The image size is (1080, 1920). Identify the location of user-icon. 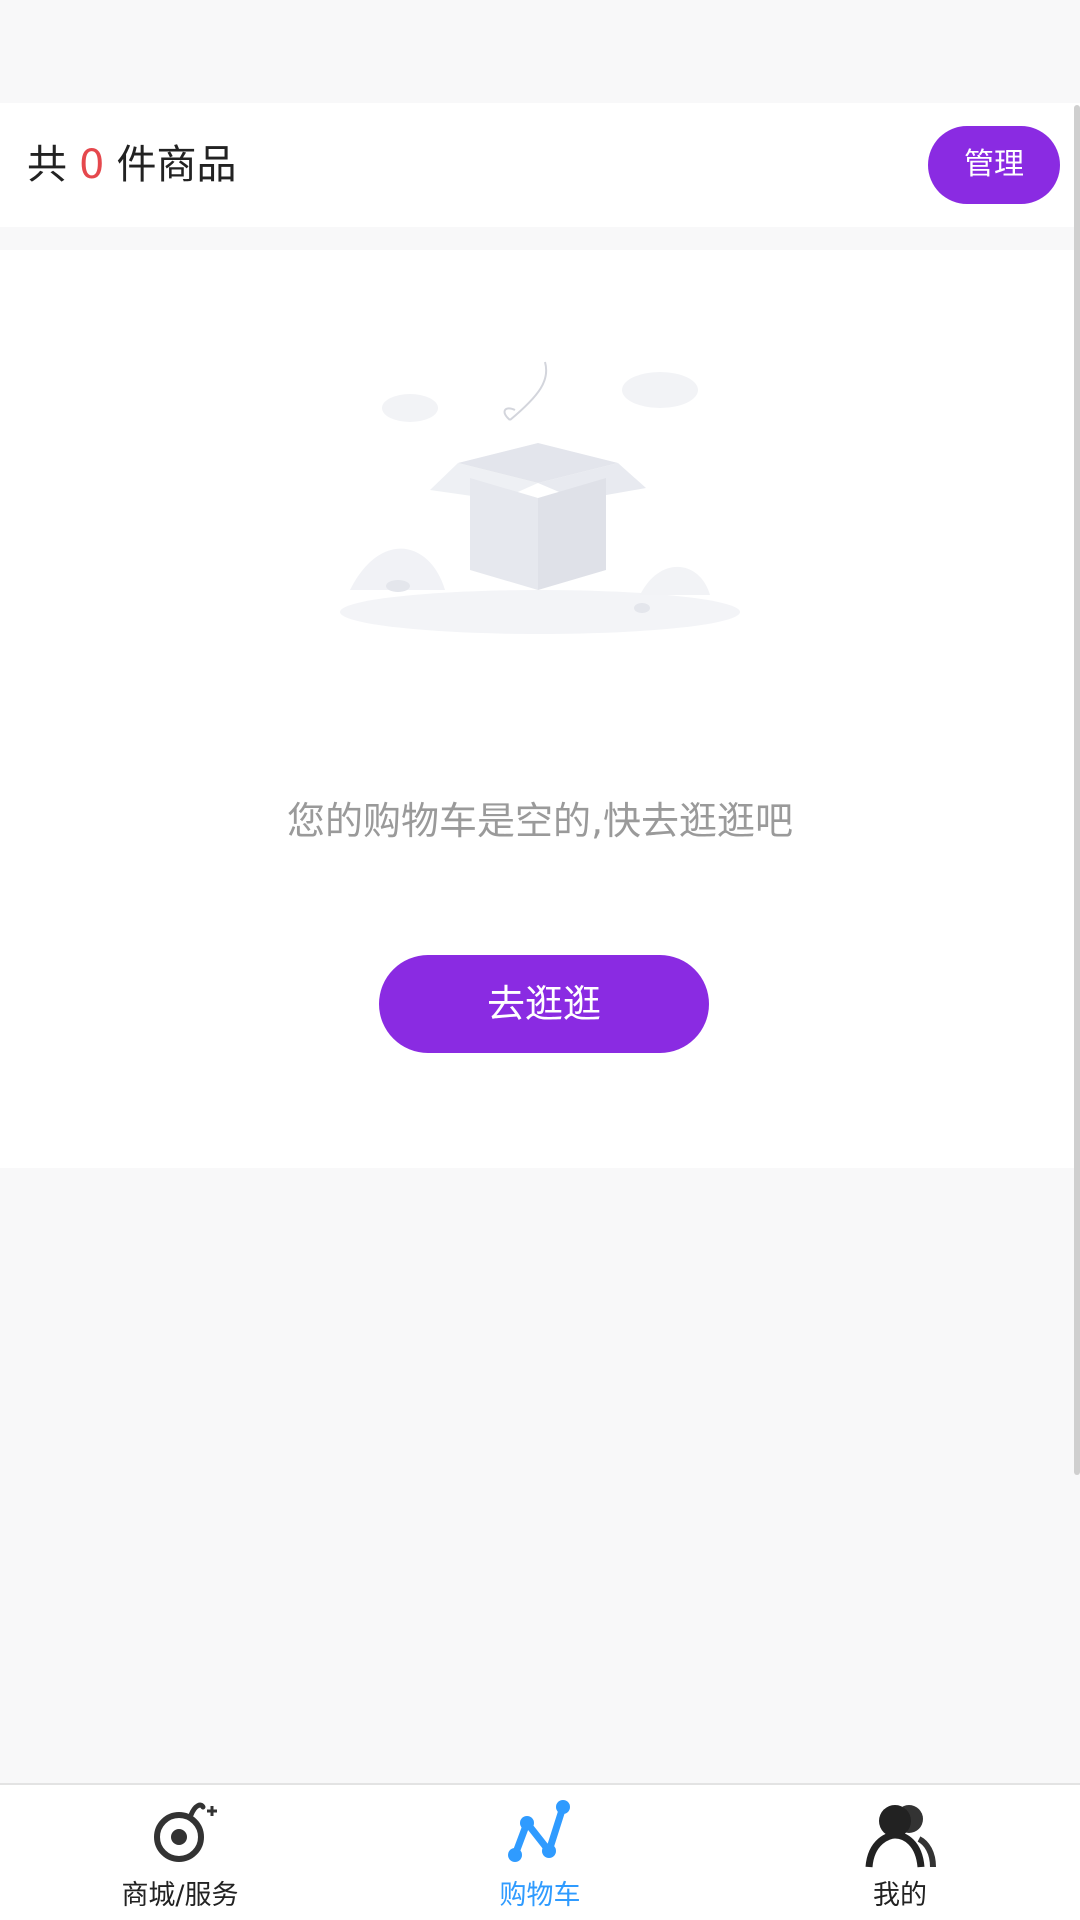
(900, 1836).